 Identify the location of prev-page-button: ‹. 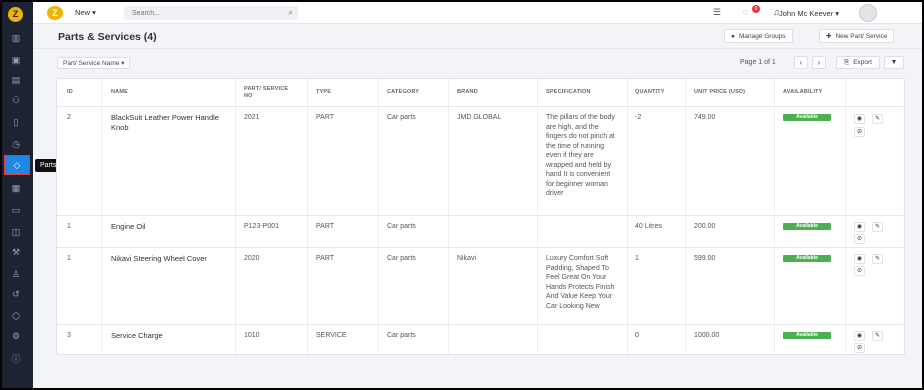
(801, 62).